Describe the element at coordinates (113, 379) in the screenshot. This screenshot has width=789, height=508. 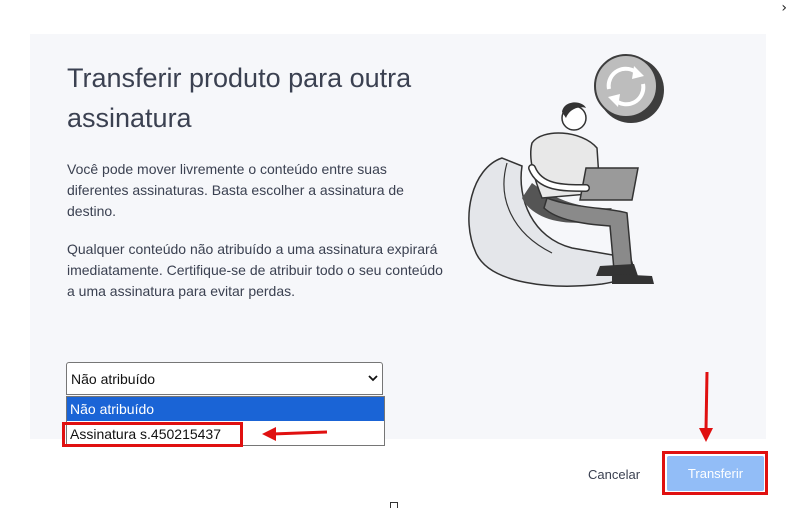
I see `select-value: Não atribuído` at that location.